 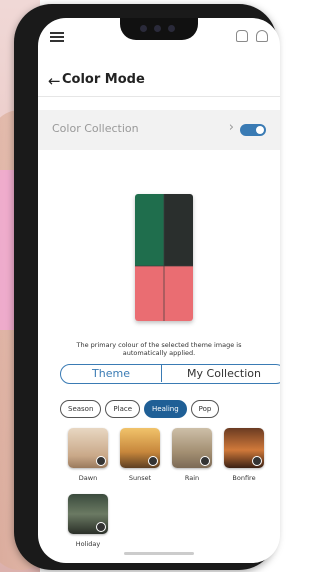 I want to click on theme-label-dawn: Dawn, so click(x=88, y=478).